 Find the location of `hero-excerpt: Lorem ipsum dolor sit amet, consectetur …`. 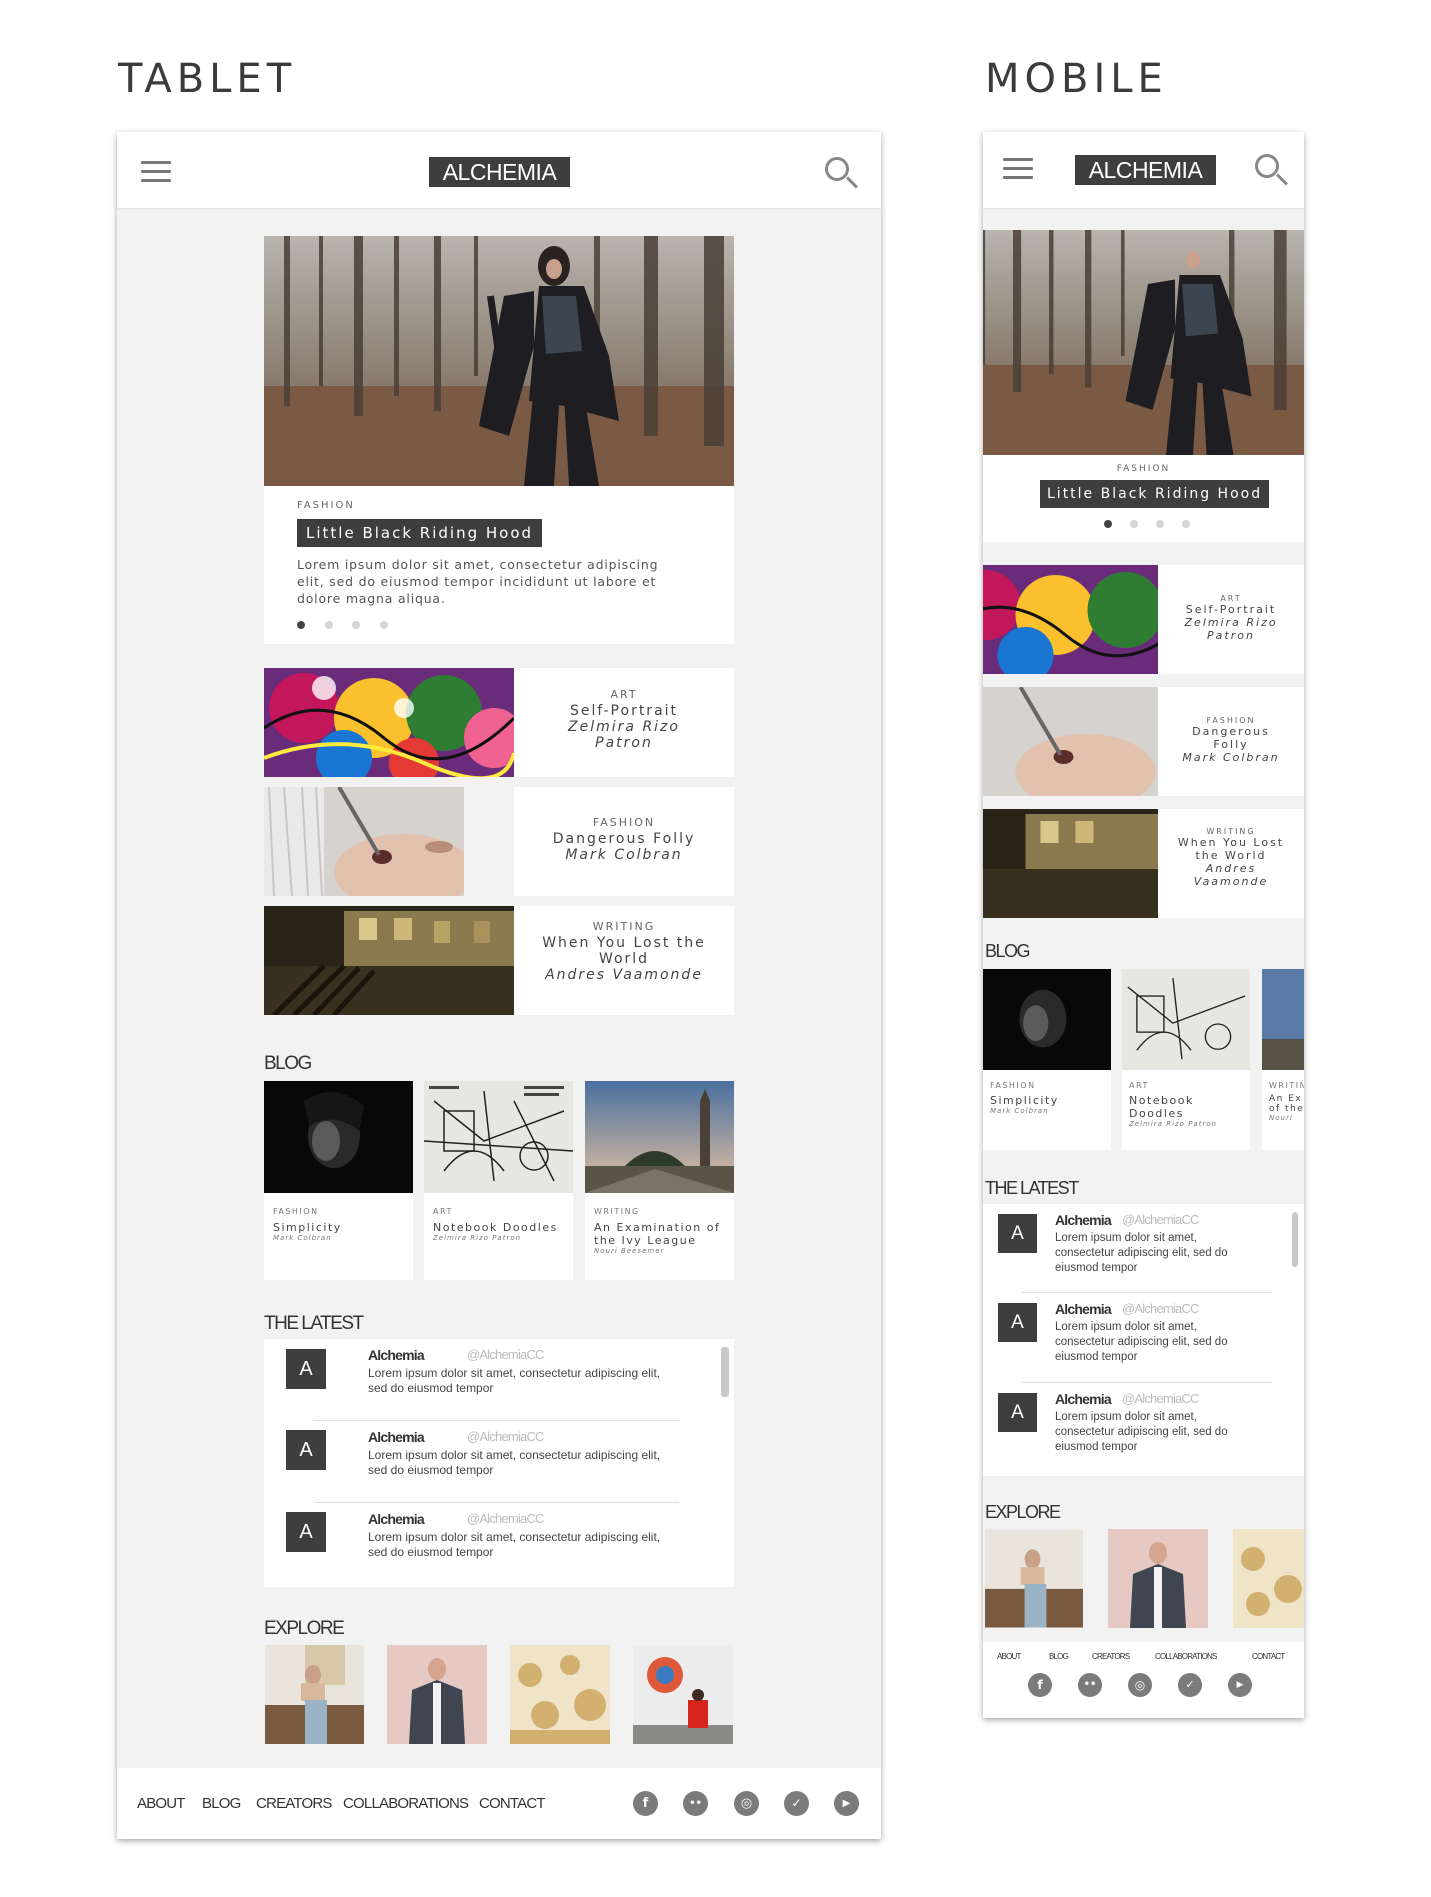

hero-excerpt: Lorem ipsum dolor sit amet, consectetur … is located at coordinates (478, 581).